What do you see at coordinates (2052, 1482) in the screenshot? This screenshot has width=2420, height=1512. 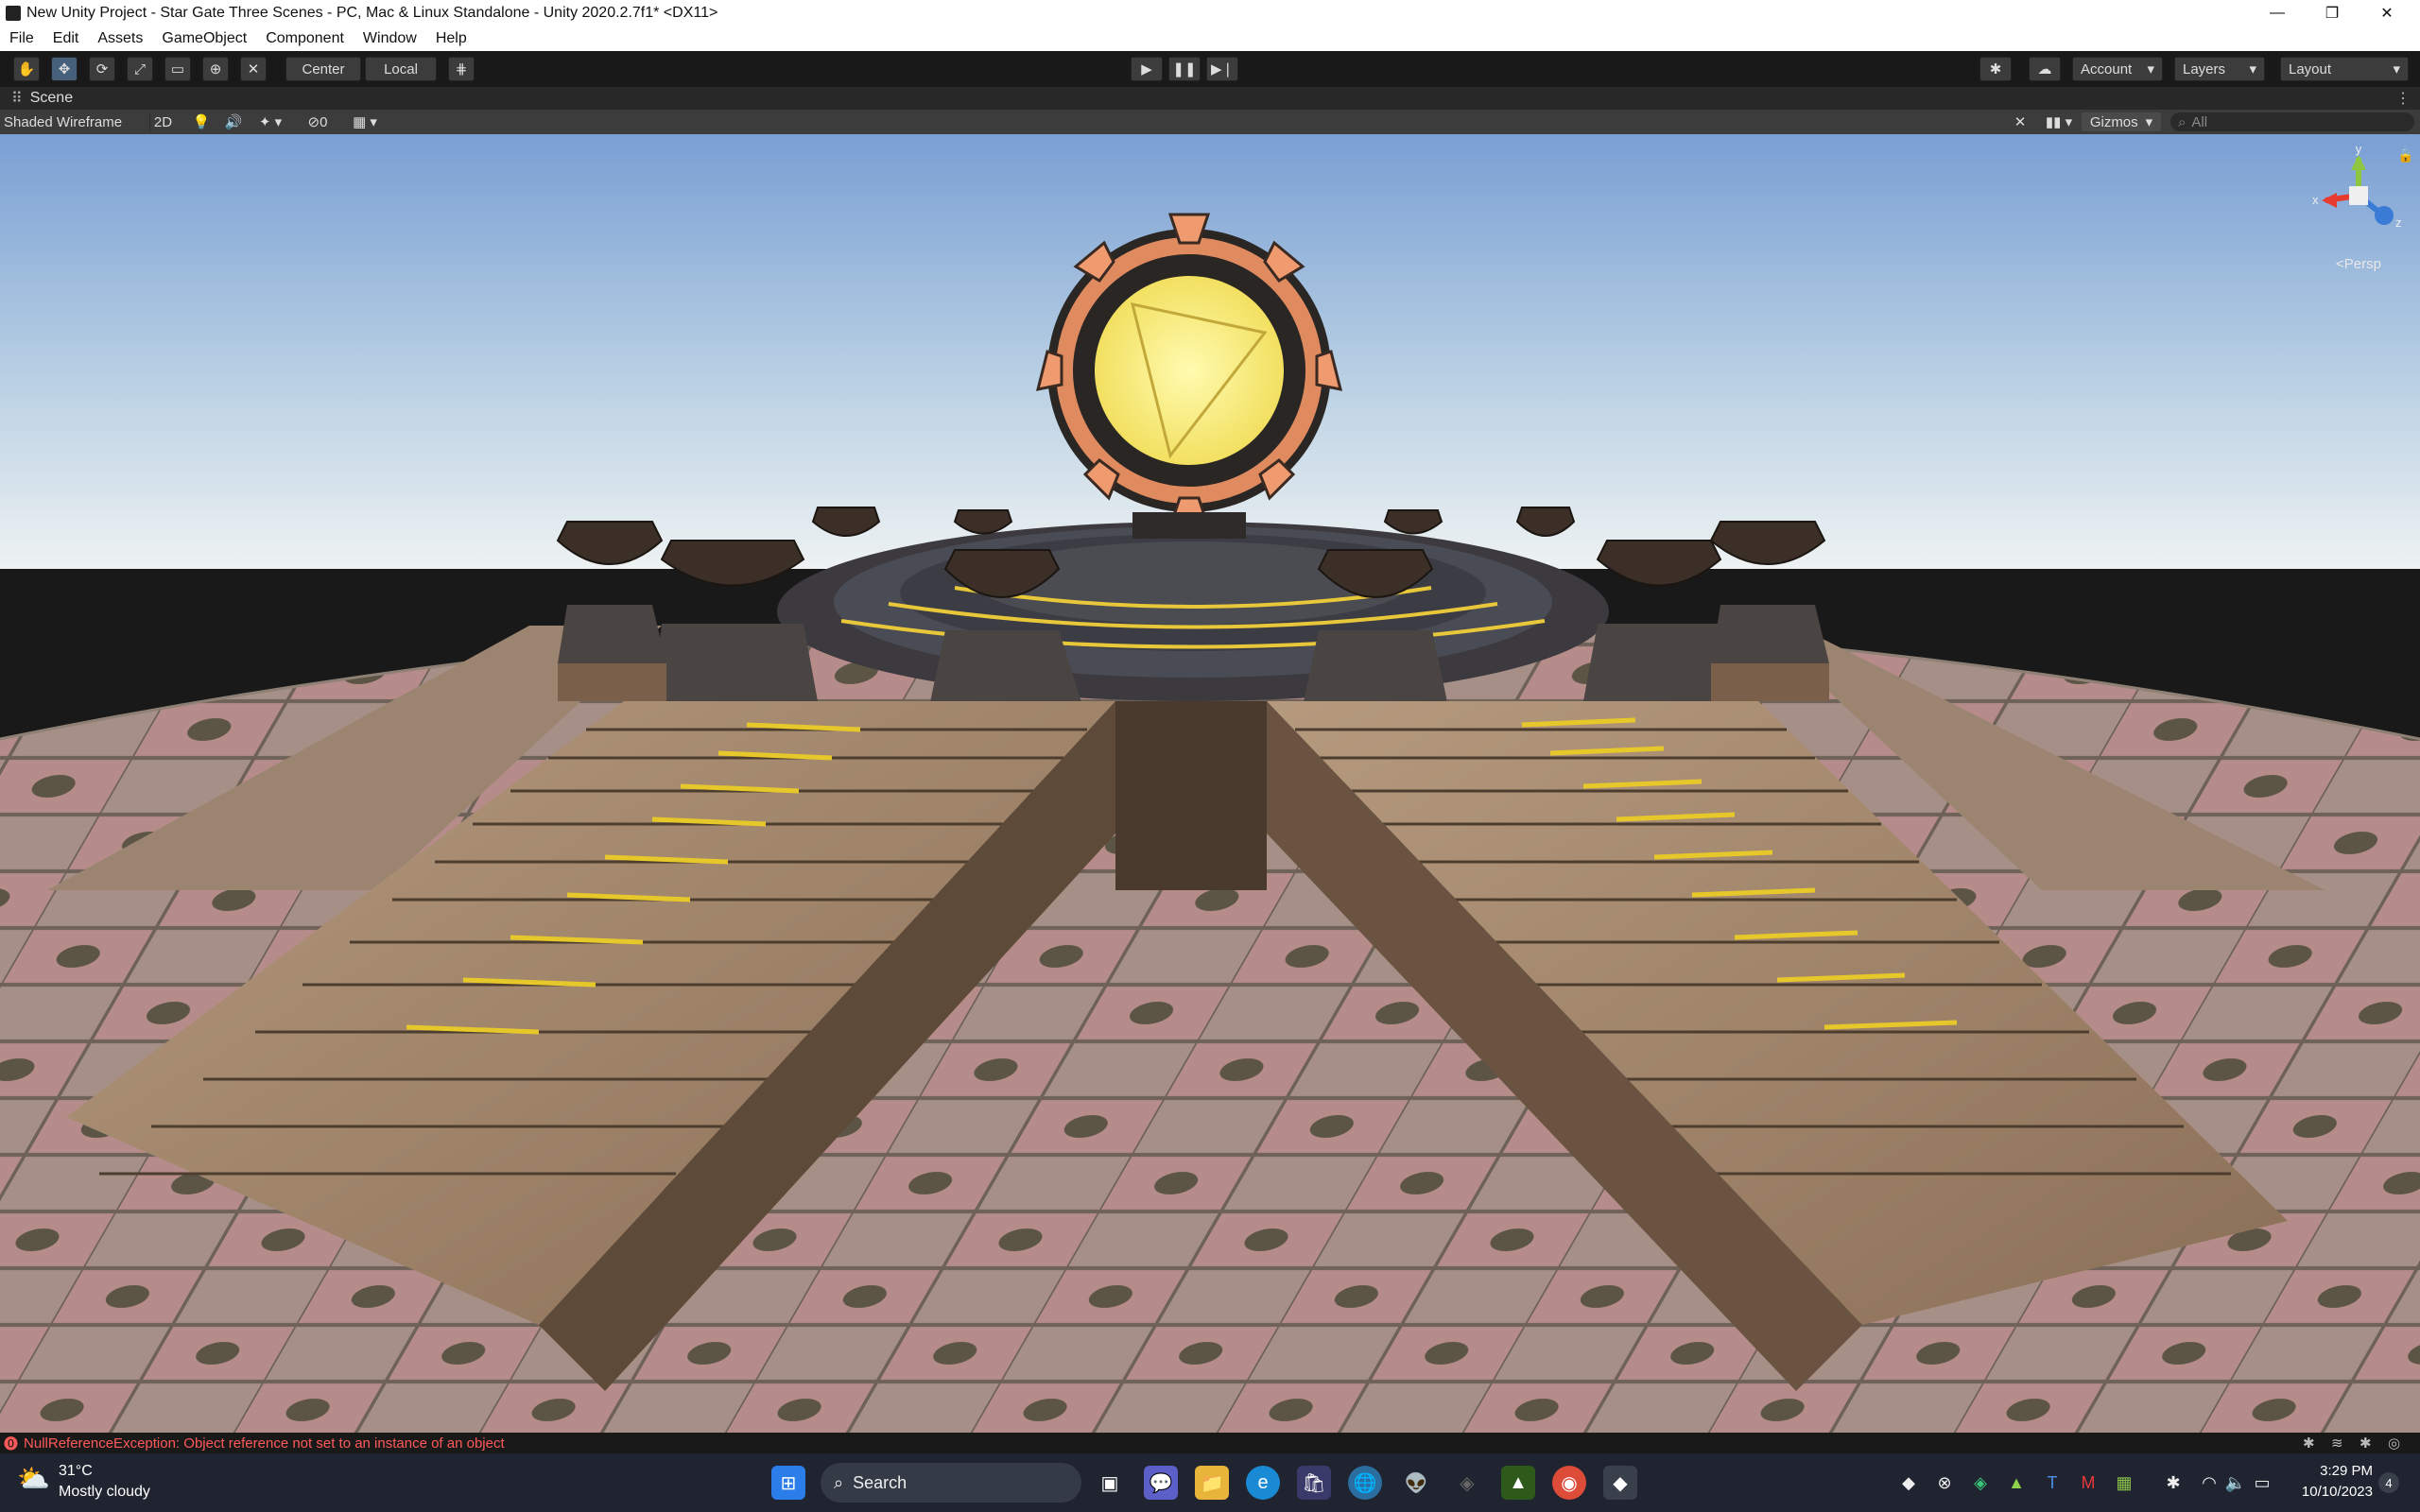 I see `teams-tray-icon: T` at bounding box center [2052, 1482].